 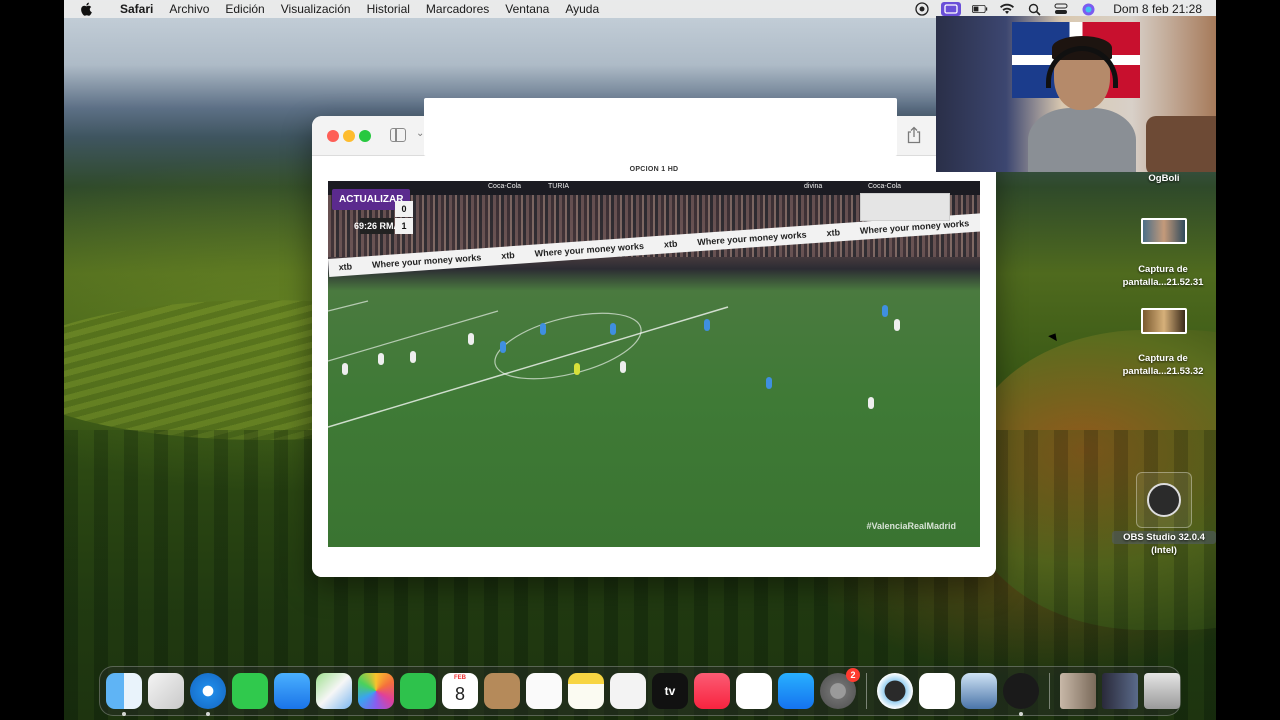 I want to click on desktop-obs-label: OBS Studio 32.0.4 (Intel), so click(x=1164, y=544).